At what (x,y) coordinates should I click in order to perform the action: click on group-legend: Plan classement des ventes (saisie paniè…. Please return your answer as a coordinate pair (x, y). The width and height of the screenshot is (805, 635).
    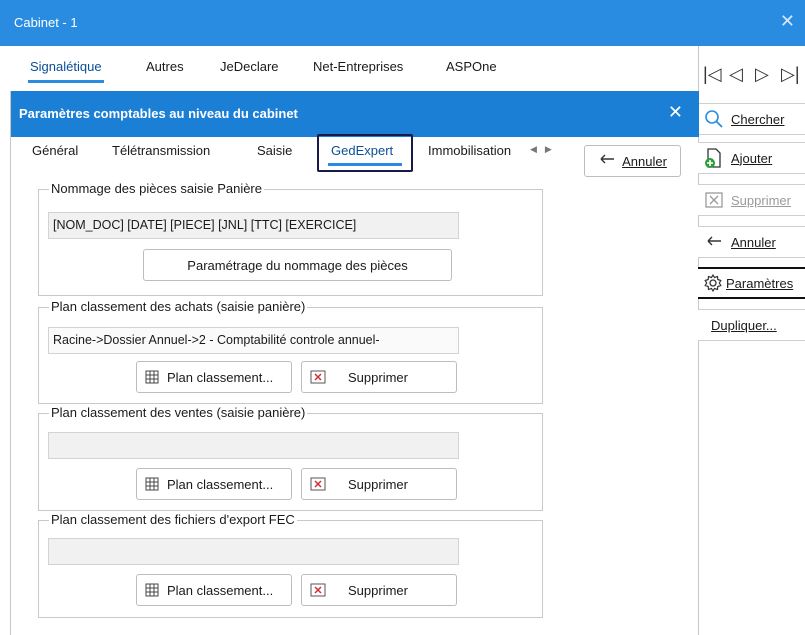
    Looking at the image, I should click on (178, 412).